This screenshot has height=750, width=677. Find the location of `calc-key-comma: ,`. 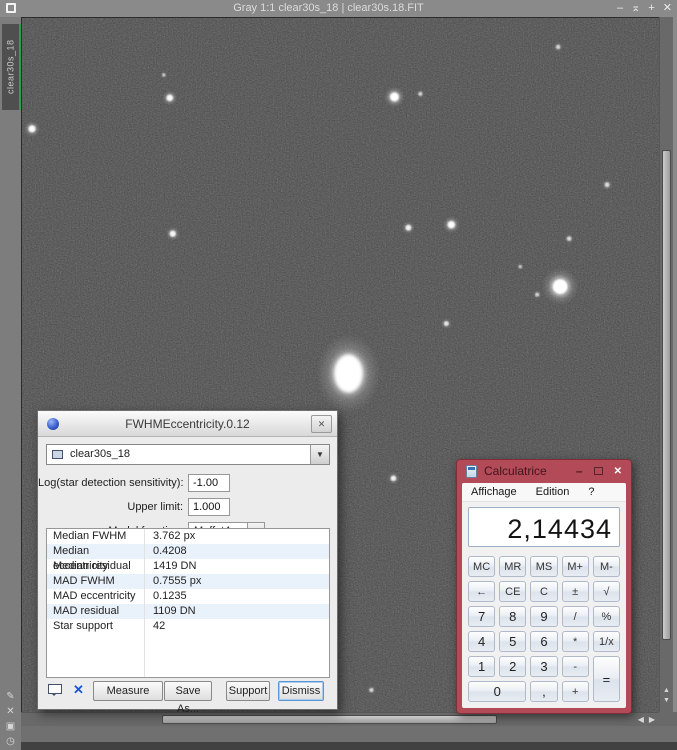

calc-key-comma: , is located at coordinates (544, 691).